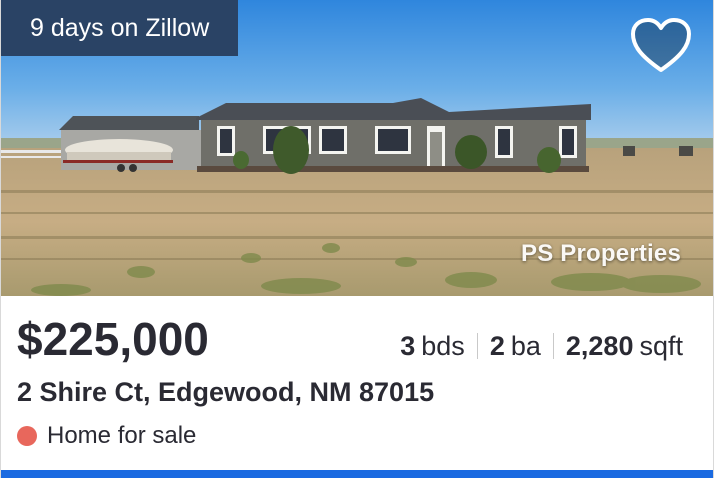  What do you see at coordinates (357, 474) in the screenshot?
I see `card-accent-bar` at bounding box center [357, 474].